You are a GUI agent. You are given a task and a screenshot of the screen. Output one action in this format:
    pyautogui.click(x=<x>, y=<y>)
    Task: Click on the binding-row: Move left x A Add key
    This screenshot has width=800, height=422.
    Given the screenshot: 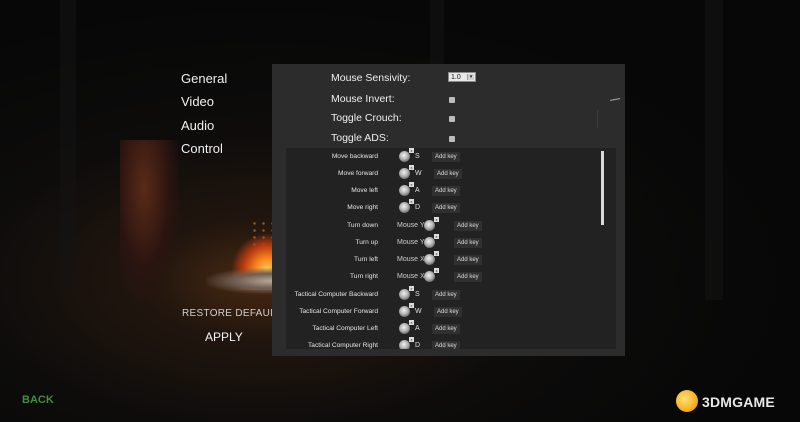 What is the action you would take?
    pyautogui.click(x=446, y=190)
    